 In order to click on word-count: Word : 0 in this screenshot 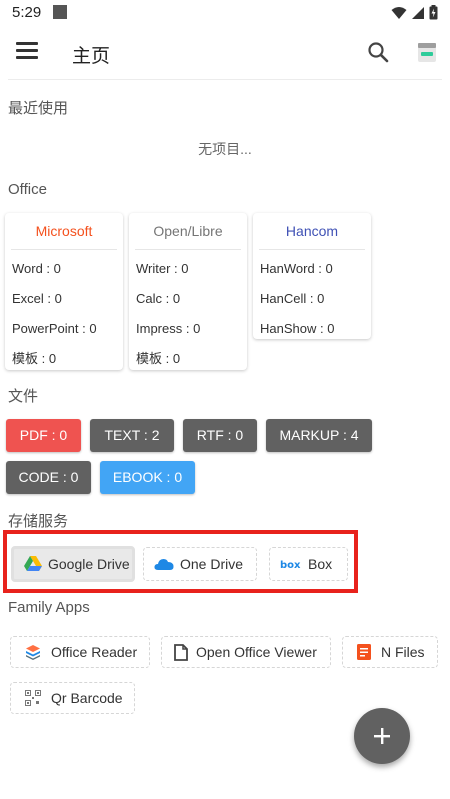, I will do `click(64, 269)`.